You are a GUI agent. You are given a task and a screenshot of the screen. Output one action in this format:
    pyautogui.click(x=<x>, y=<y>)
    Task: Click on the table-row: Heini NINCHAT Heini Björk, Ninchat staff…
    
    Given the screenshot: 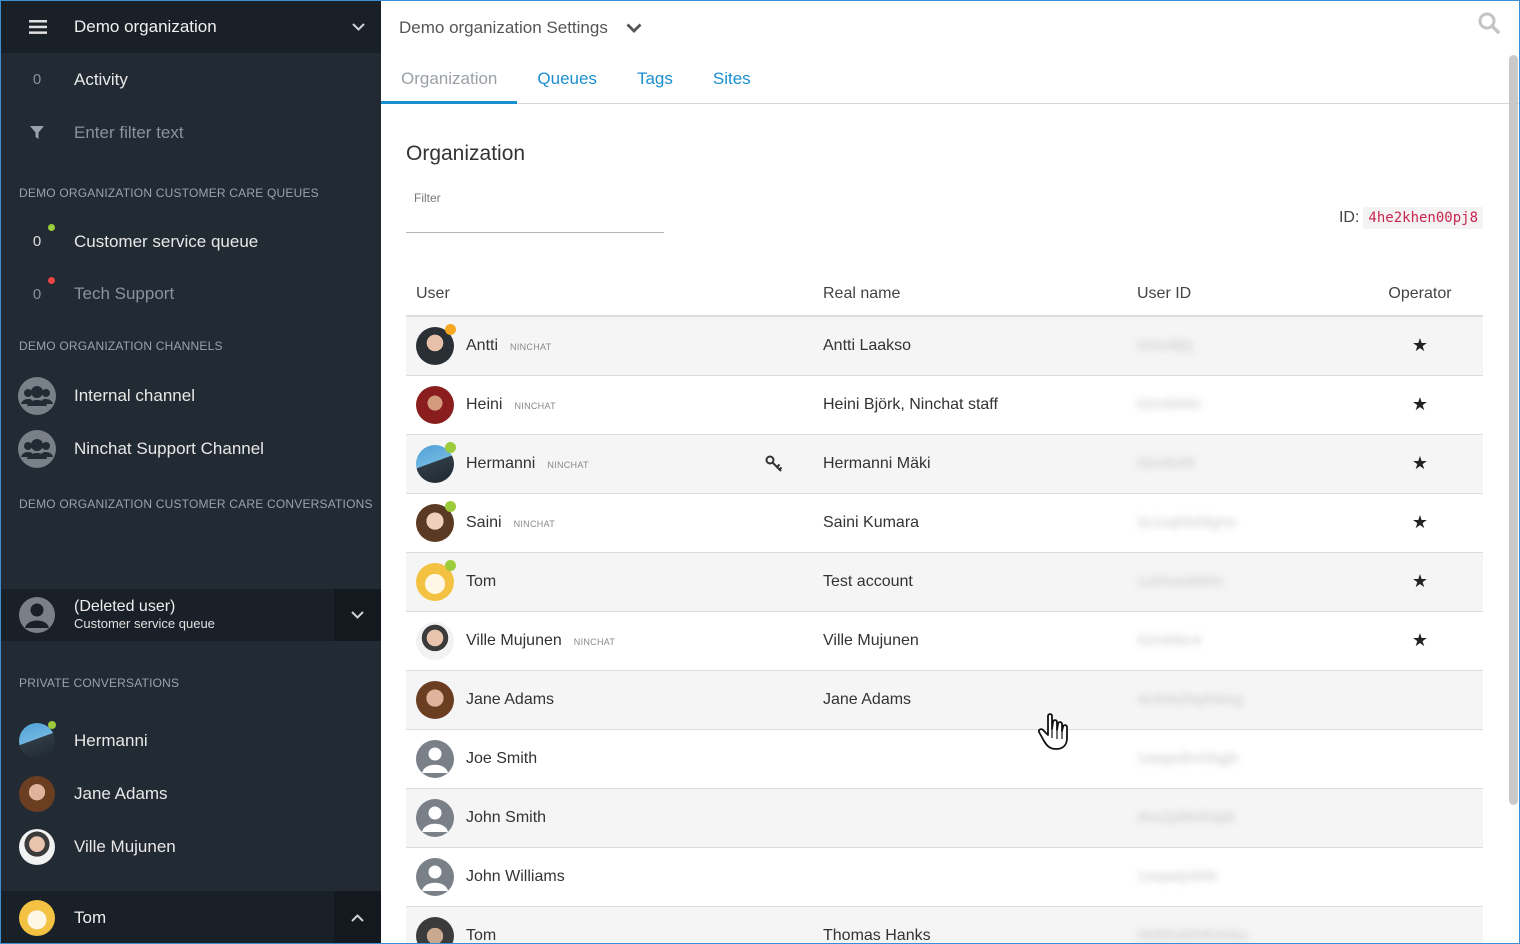 What is the action you would take?
    pyautogui.click(x=944, y=405)
    